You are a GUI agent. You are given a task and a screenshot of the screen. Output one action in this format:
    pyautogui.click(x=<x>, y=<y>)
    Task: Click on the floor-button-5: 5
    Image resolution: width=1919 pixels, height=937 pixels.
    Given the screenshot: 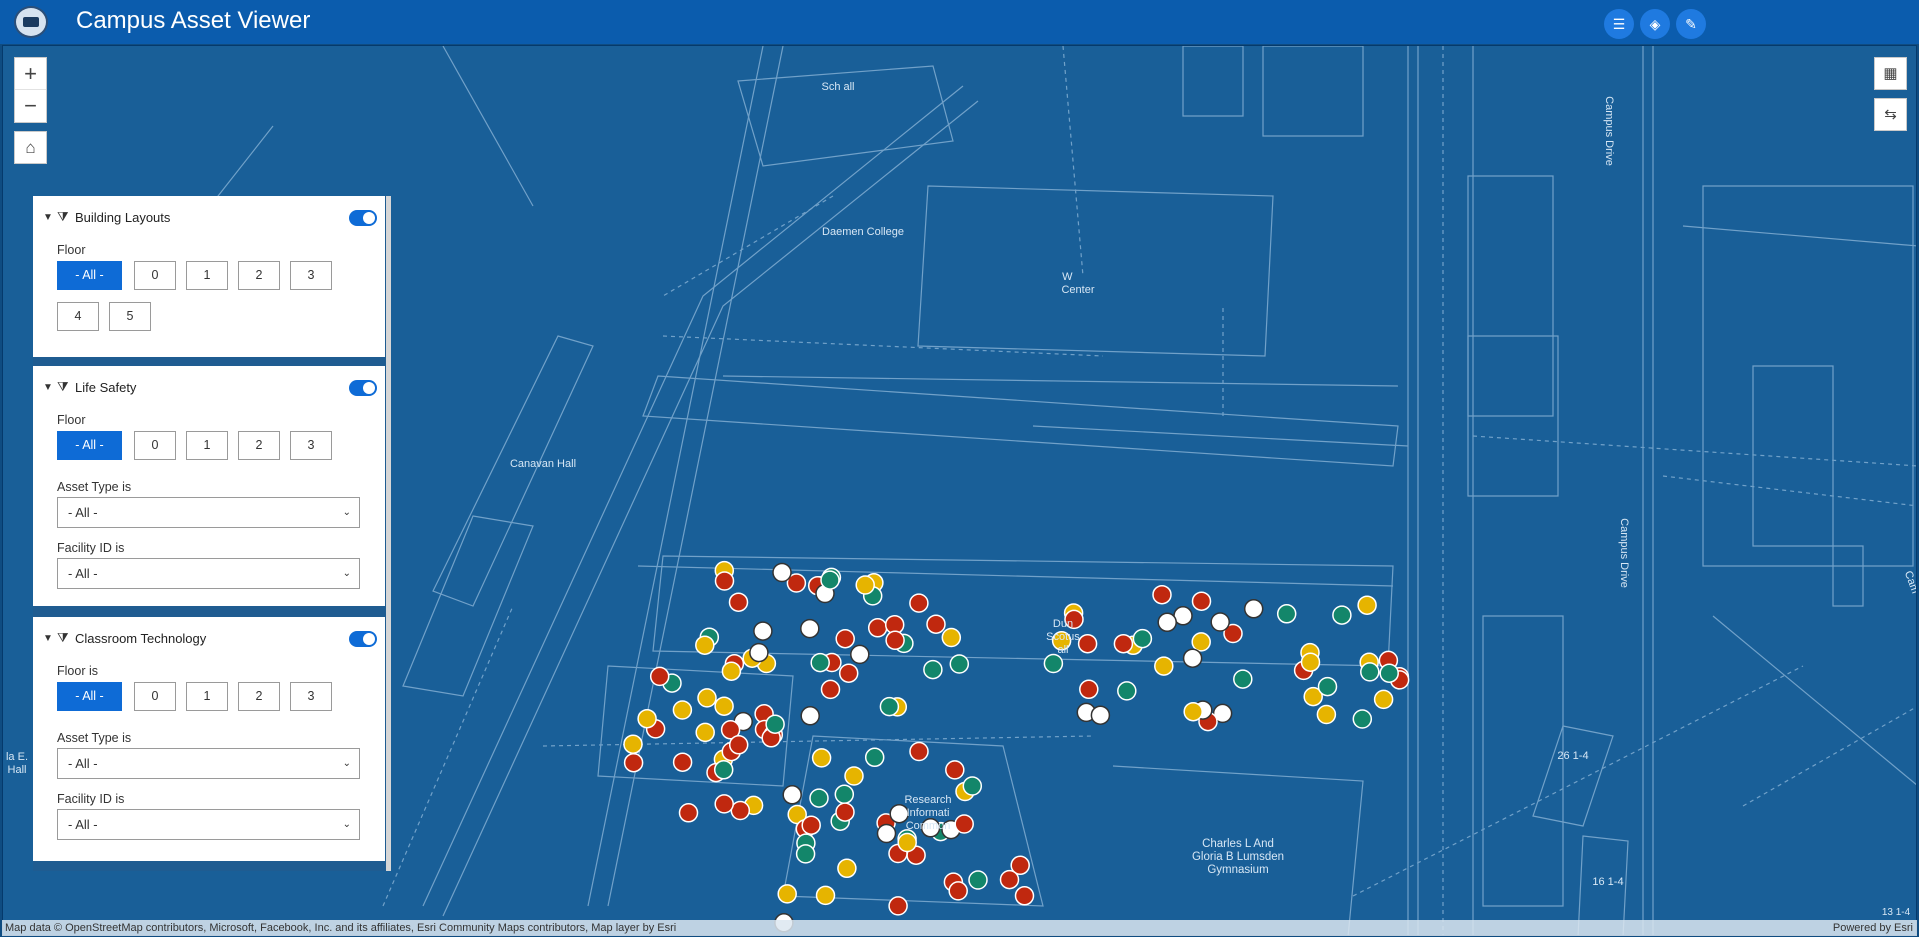 What is the action you would take?
    pyautogui.click(x=130, y=316)
    